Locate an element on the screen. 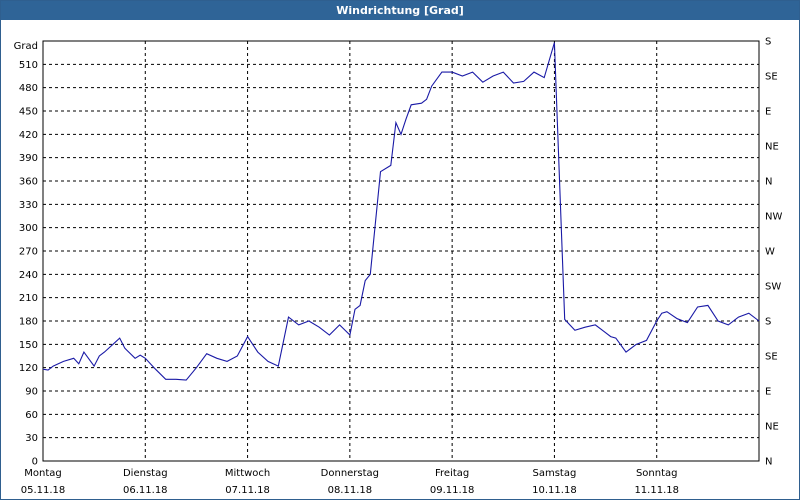  x-tick-date: 10.11.18 is located at coordinates (554, 490).